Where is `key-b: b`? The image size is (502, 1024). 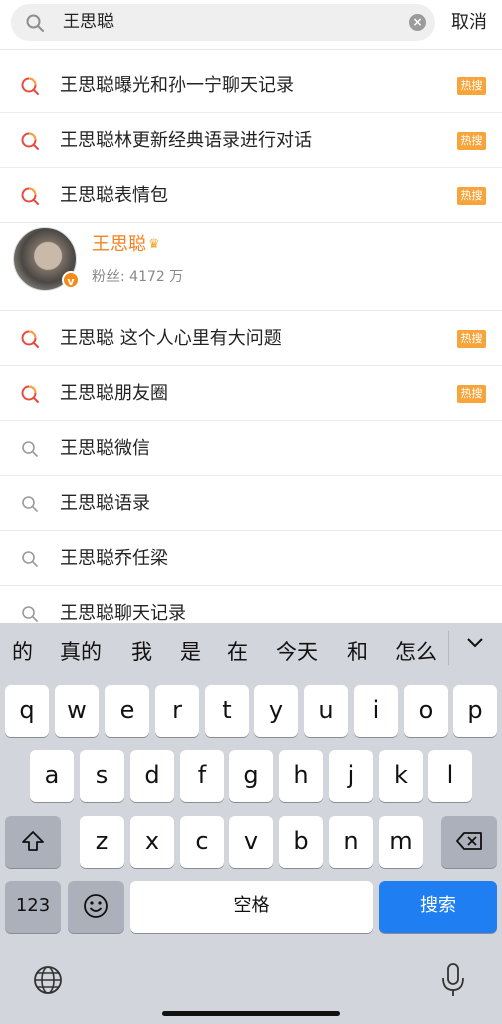
key-b: b is located at coordinates (301, 842).